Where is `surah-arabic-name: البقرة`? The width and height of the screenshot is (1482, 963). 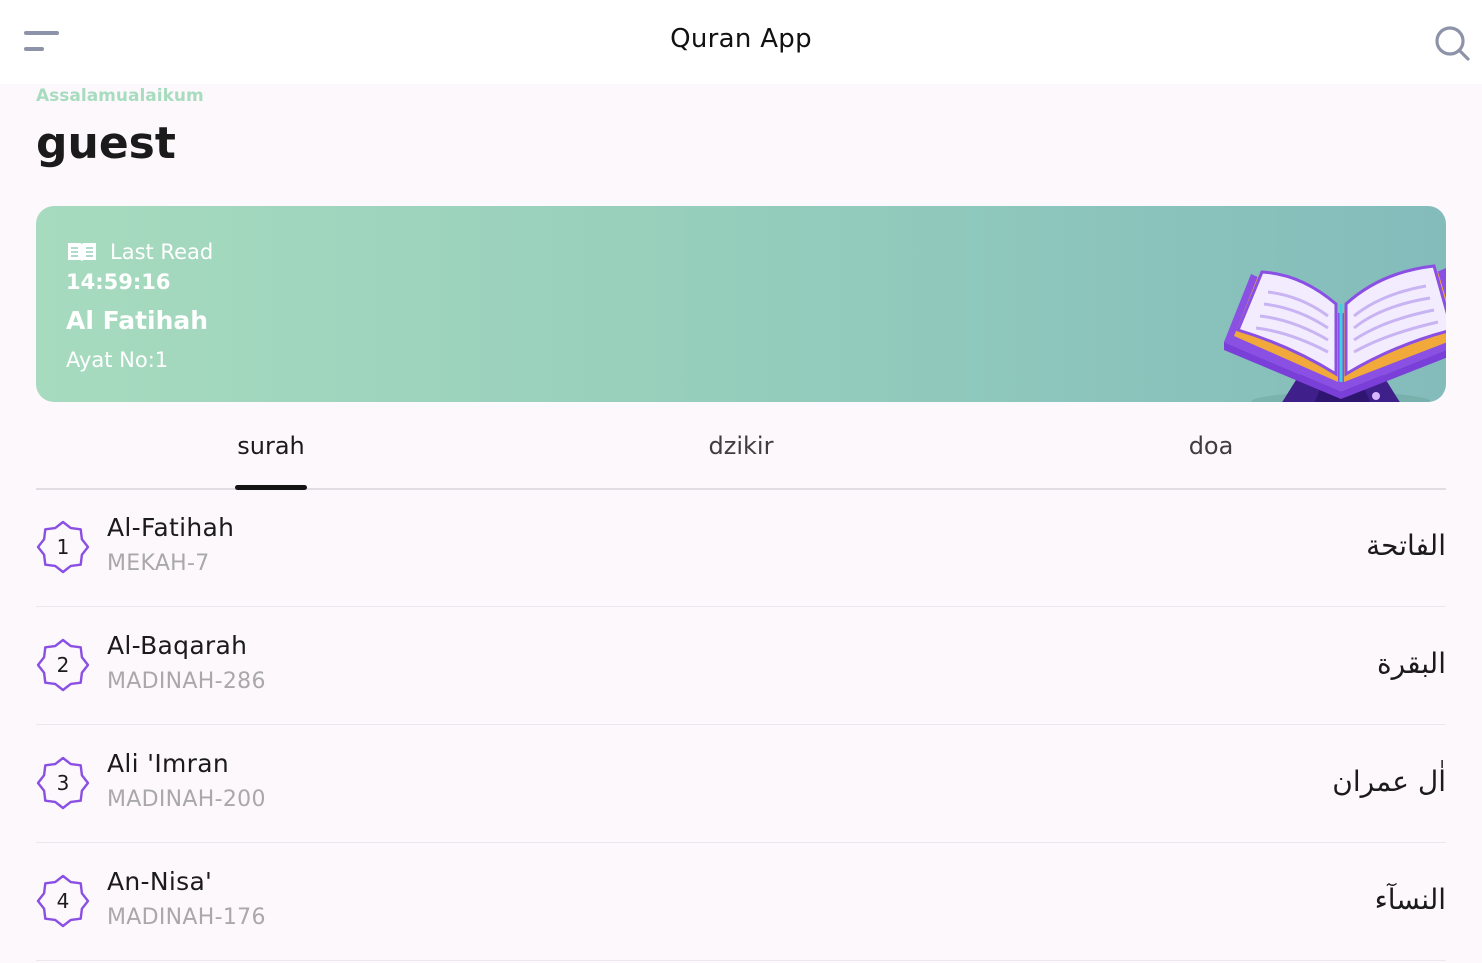
surah-arabic-name: البقرة is located at coordinates (1411, 663).